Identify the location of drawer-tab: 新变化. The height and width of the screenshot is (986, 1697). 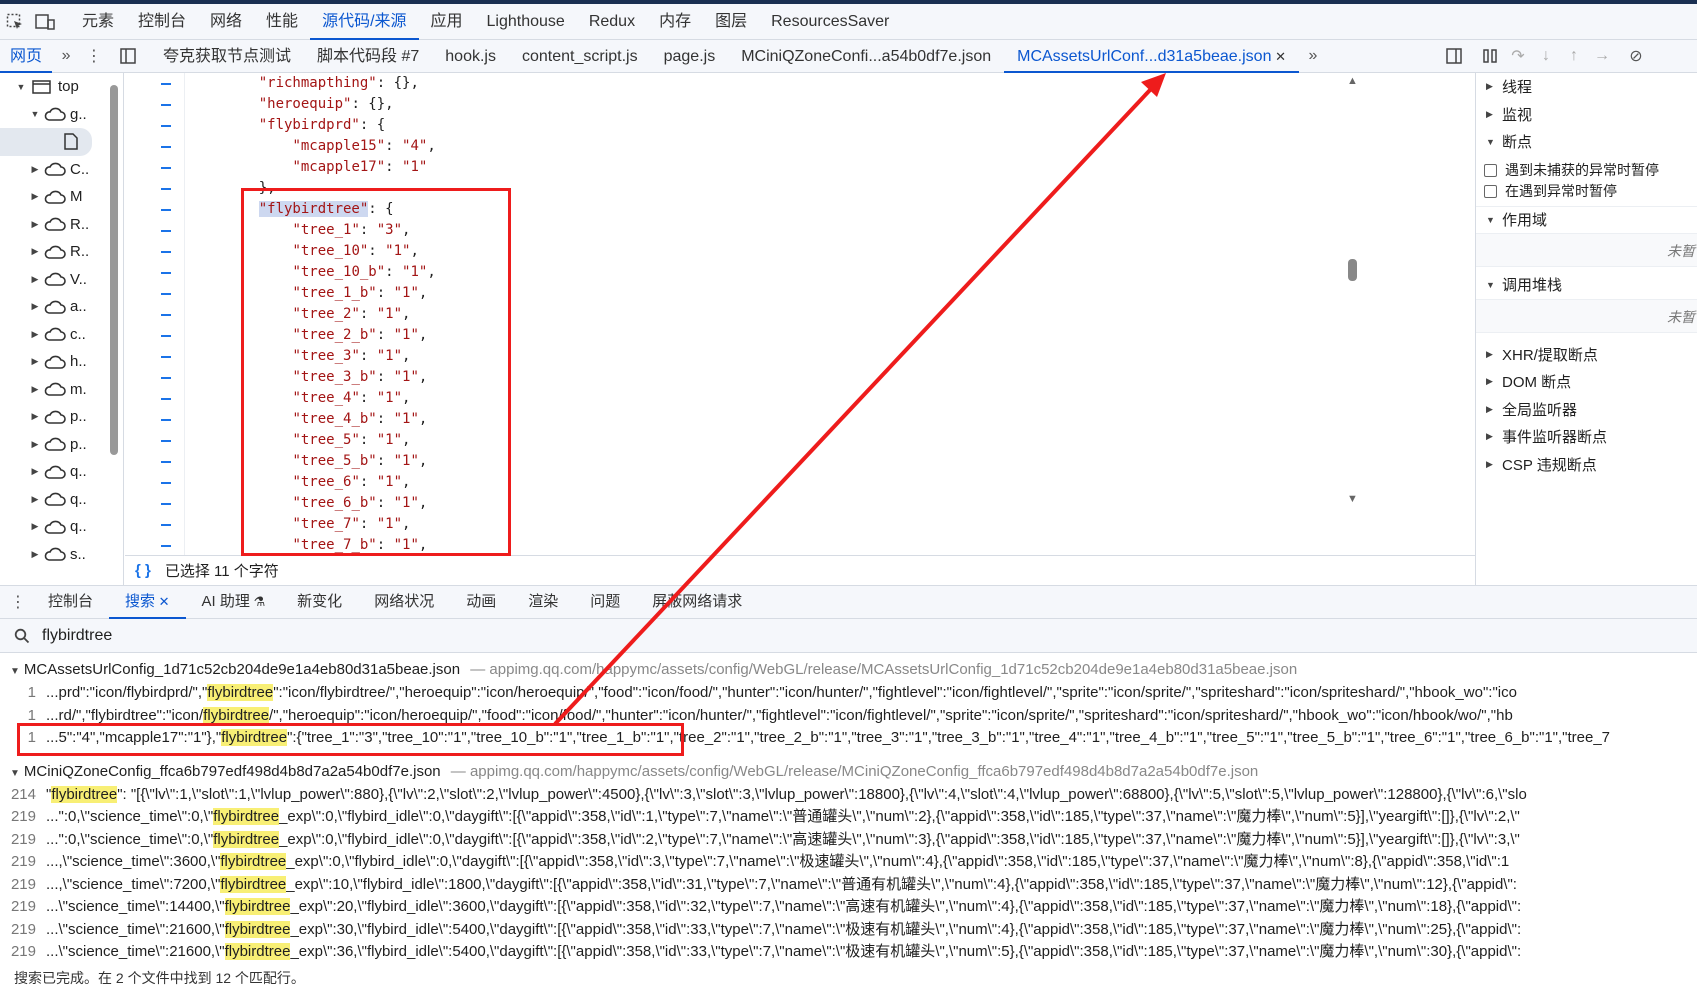
(319, 602).